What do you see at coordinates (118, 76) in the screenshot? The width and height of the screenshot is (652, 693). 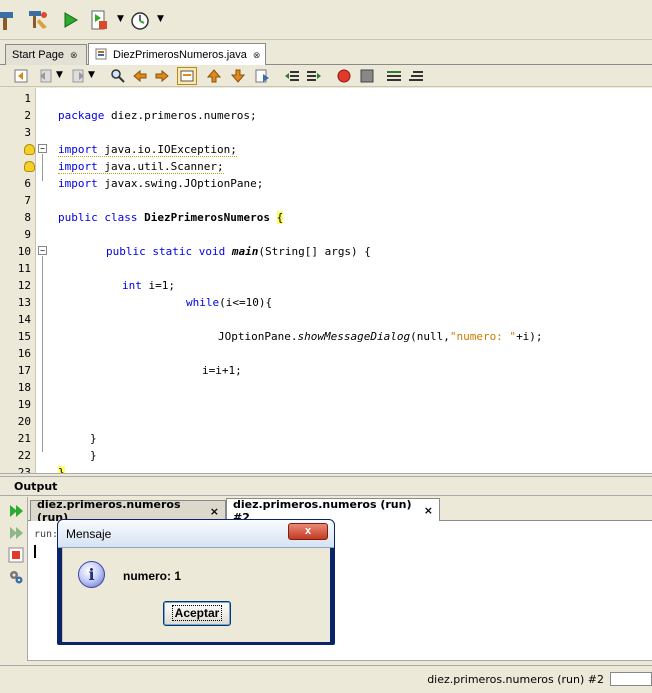 I see `find-icon` at bounding box center [118, 76].